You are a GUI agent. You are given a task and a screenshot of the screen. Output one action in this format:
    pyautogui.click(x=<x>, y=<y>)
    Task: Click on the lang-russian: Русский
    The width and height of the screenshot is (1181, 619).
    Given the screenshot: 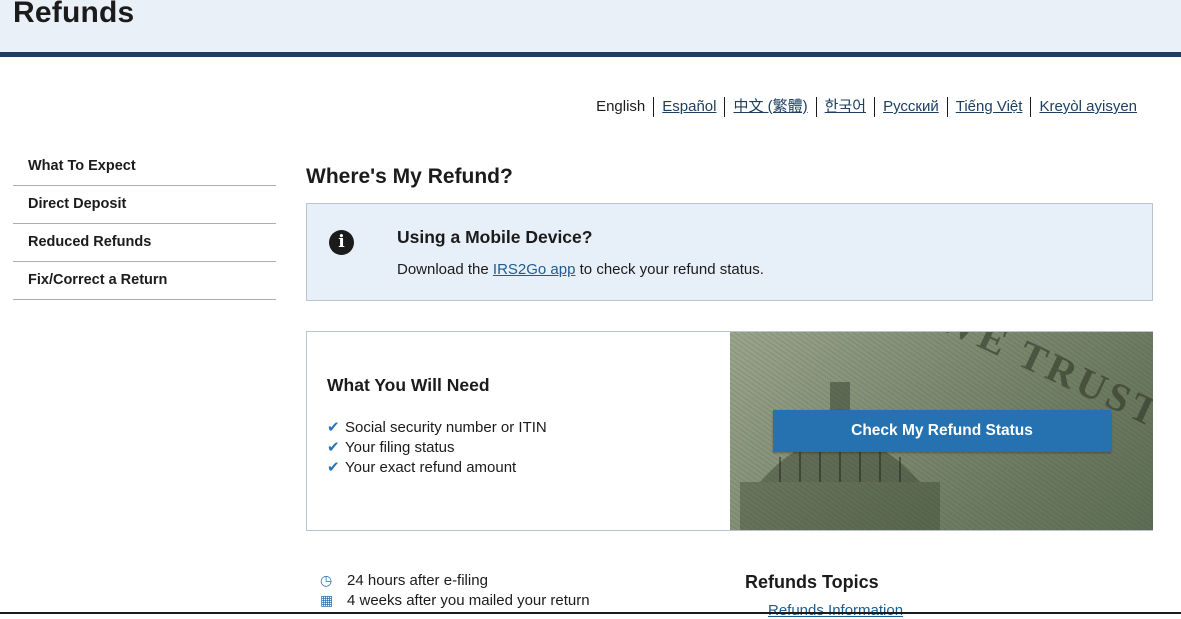 What is the action you would take?
    pyautogui.click(x=910, y=107)
    